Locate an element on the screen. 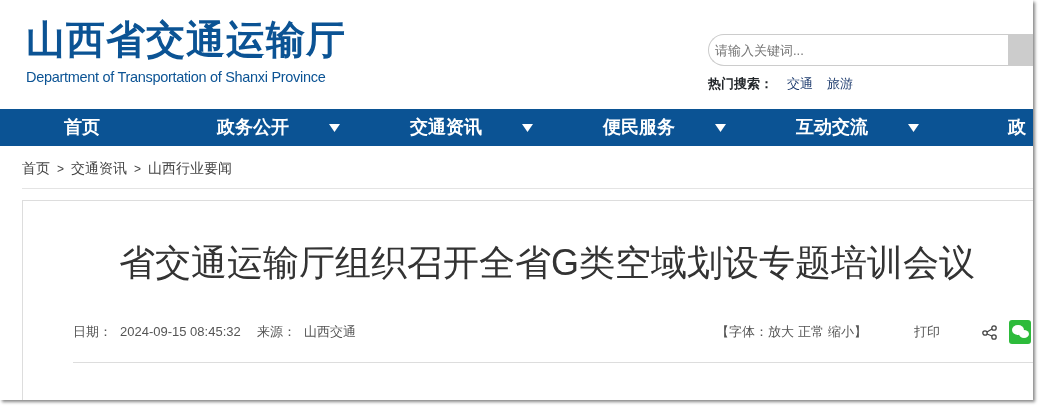 The height and width of the screenshot is (408, 1041). nav-item: 政务公开 is located at coordinates (253, 127).